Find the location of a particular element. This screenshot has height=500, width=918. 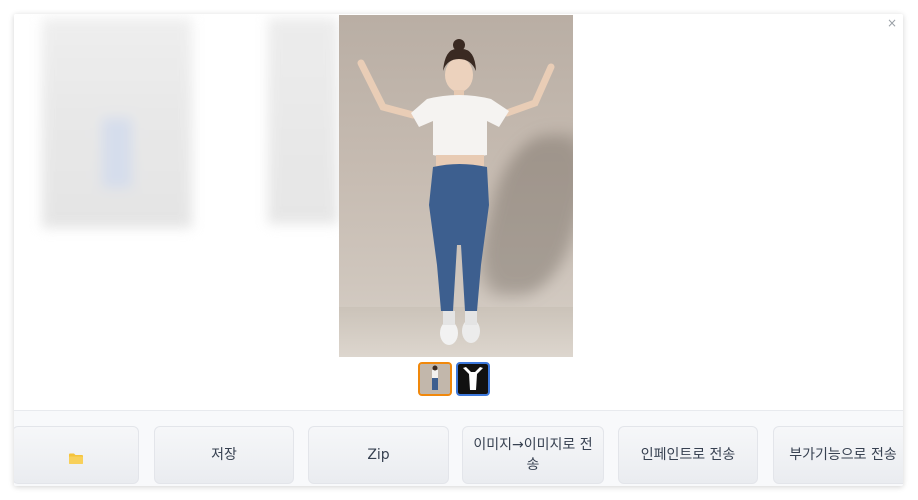

person-figure is located at coordinates (456, 192).